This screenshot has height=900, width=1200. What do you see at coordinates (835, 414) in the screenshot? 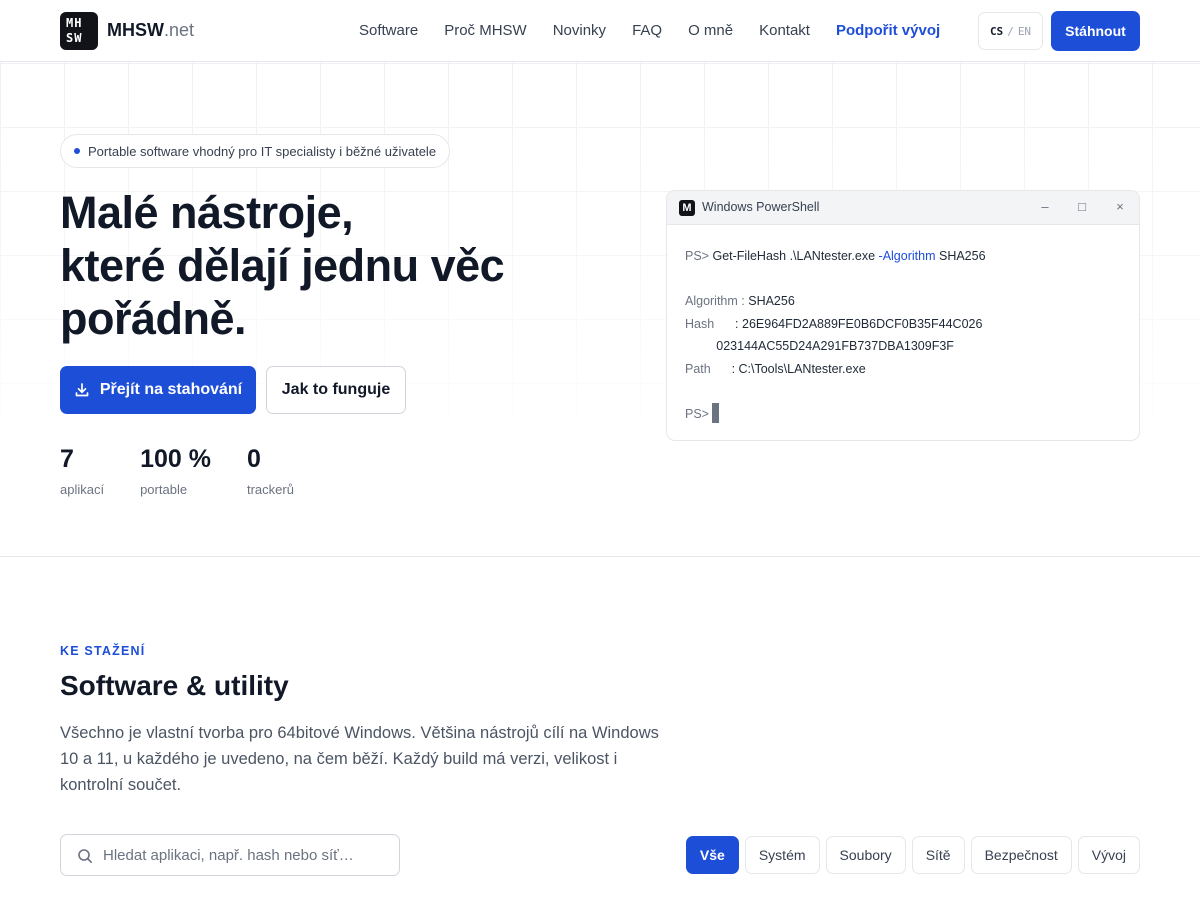
I see `terminal-final-line: PS>` at bounding box center [835, 414].